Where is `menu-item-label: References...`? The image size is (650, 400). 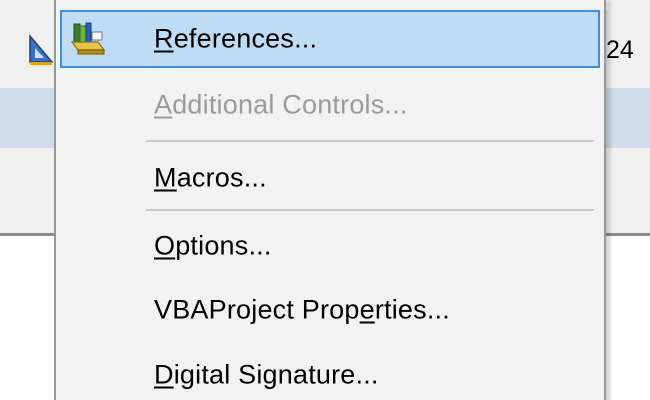 menu-item-label: References... is located at coordinates (236, 38).